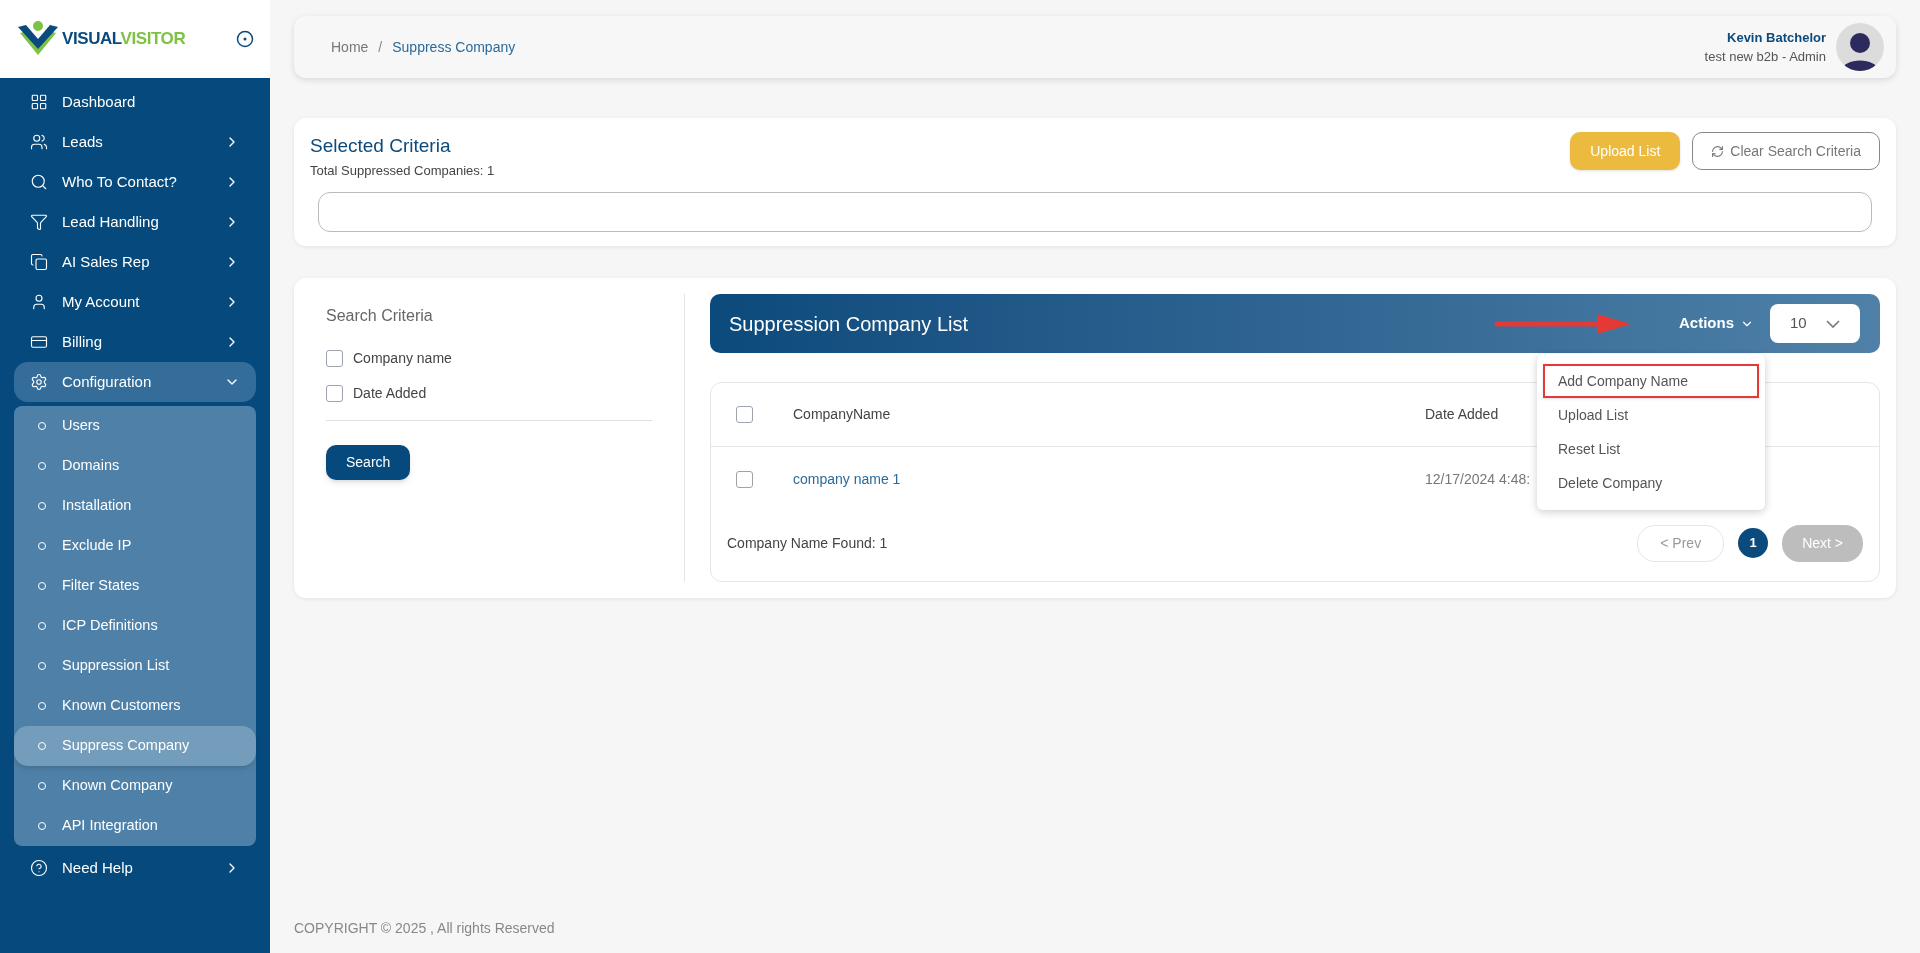 This screenshot has width=1920, height=953. Describe the element at coordinates (848, 324) in the screenshot. I see `list-title: Suppression Company List` at that location.